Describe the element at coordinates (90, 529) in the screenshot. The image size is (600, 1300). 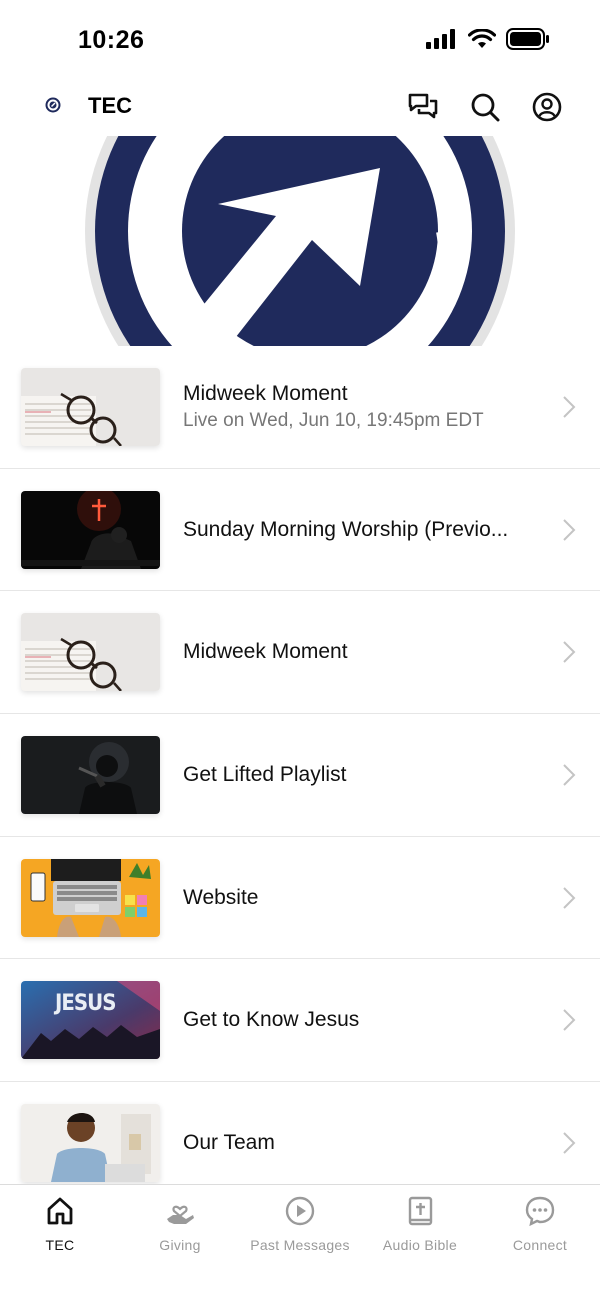
I see `thumb-cross-silhouette` at that location.